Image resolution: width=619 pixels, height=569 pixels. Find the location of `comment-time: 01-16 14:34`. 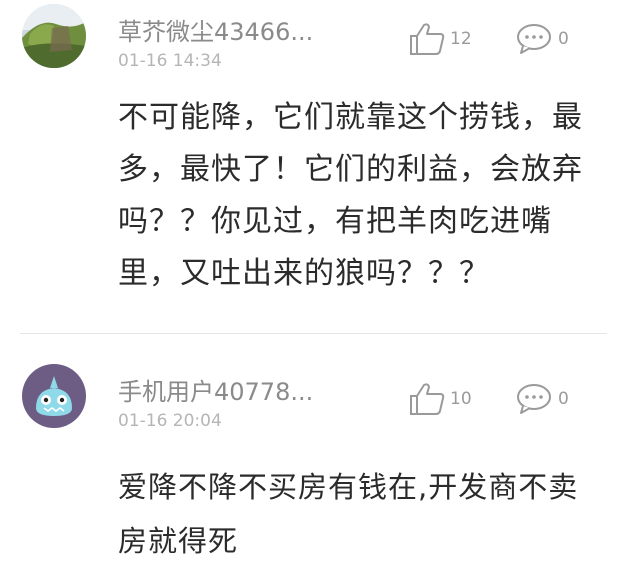

comment-time: 01-16 14:34 is located at coordinates (170, 61).